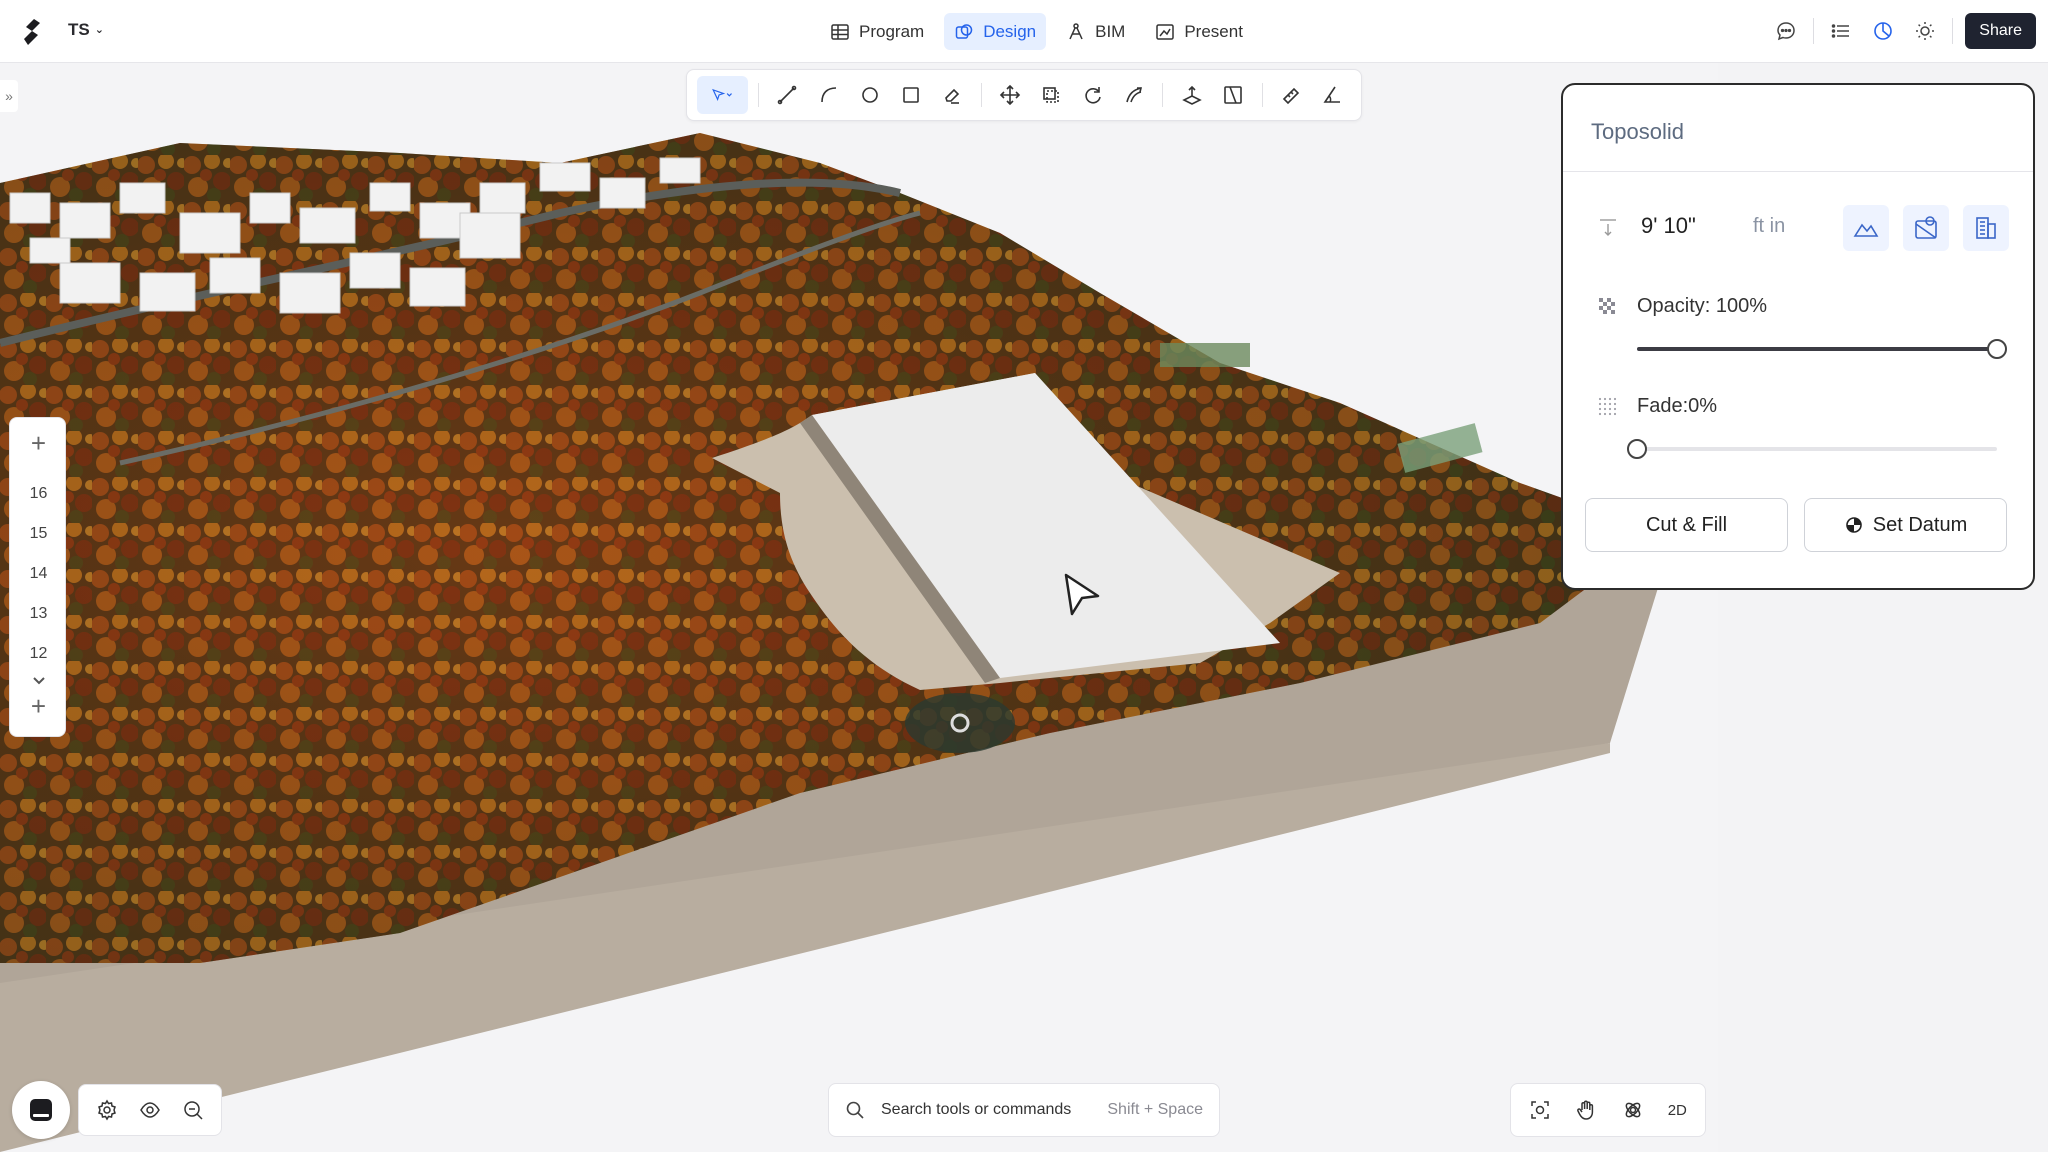 The width and height of the screenshot is (2048, 1152). Describe the element at coordinates (1076, 30) in the screenshot. I see `compass-icon` at that location.